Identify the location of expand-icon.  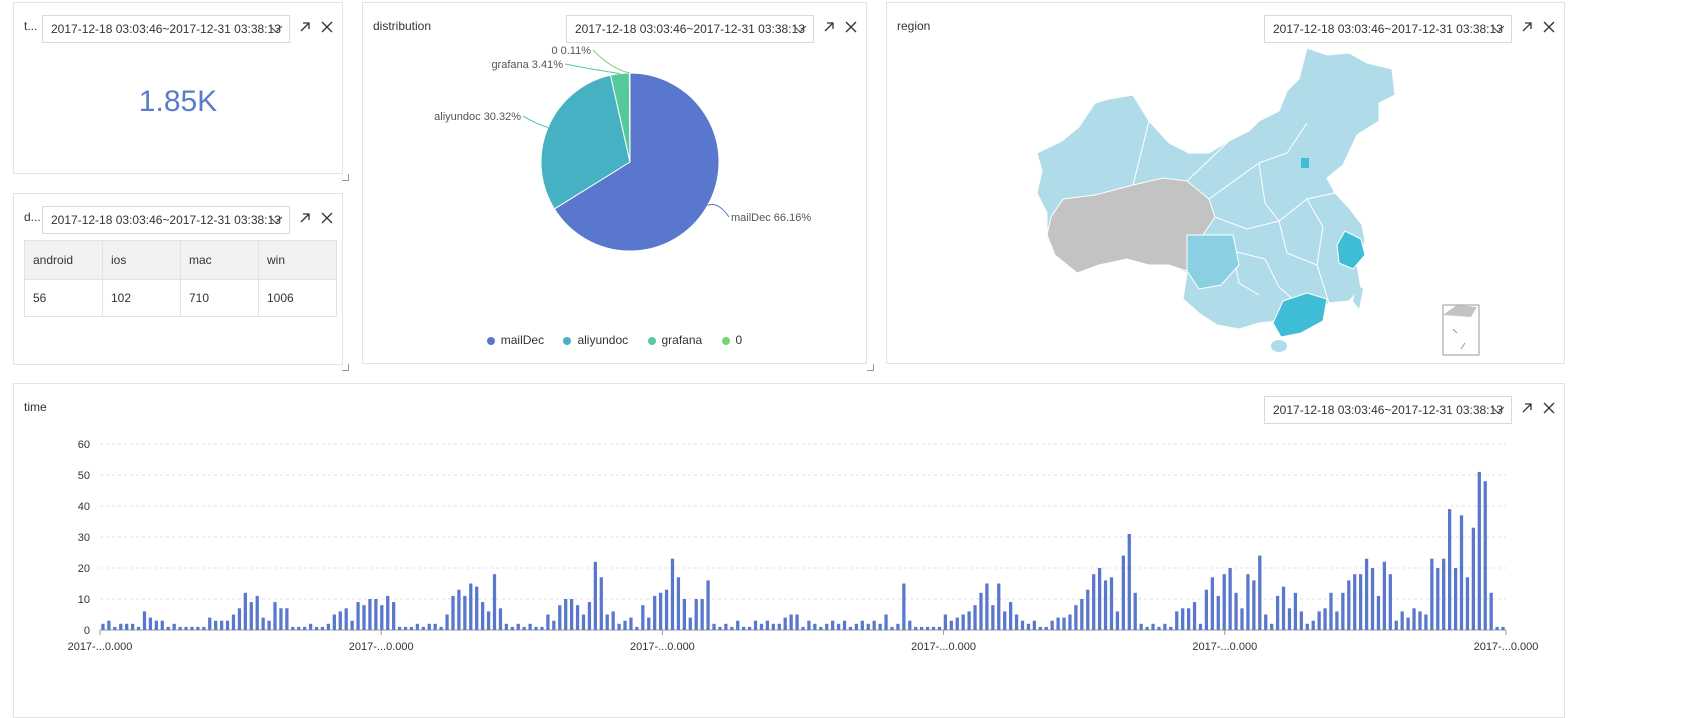
(305, 218).